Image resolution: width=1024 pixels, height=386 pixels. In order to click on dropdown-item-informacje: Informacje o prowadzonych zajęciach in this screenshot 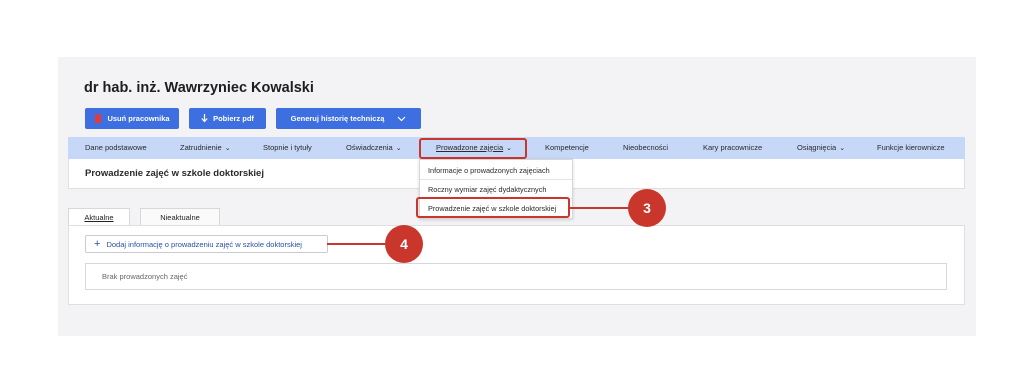, I will do `click(489, 170)`.